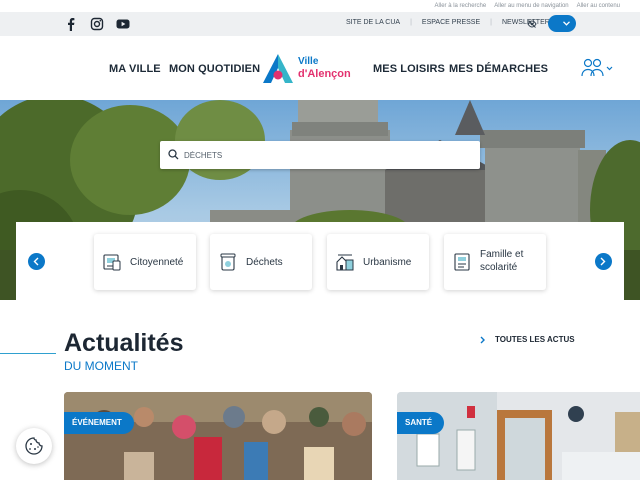 The width and height of the screenshot is (640, 480). What do you see at coordinates (173, 154) in the screenshot?
I see `search-icon` at bounding box center [173, 154].